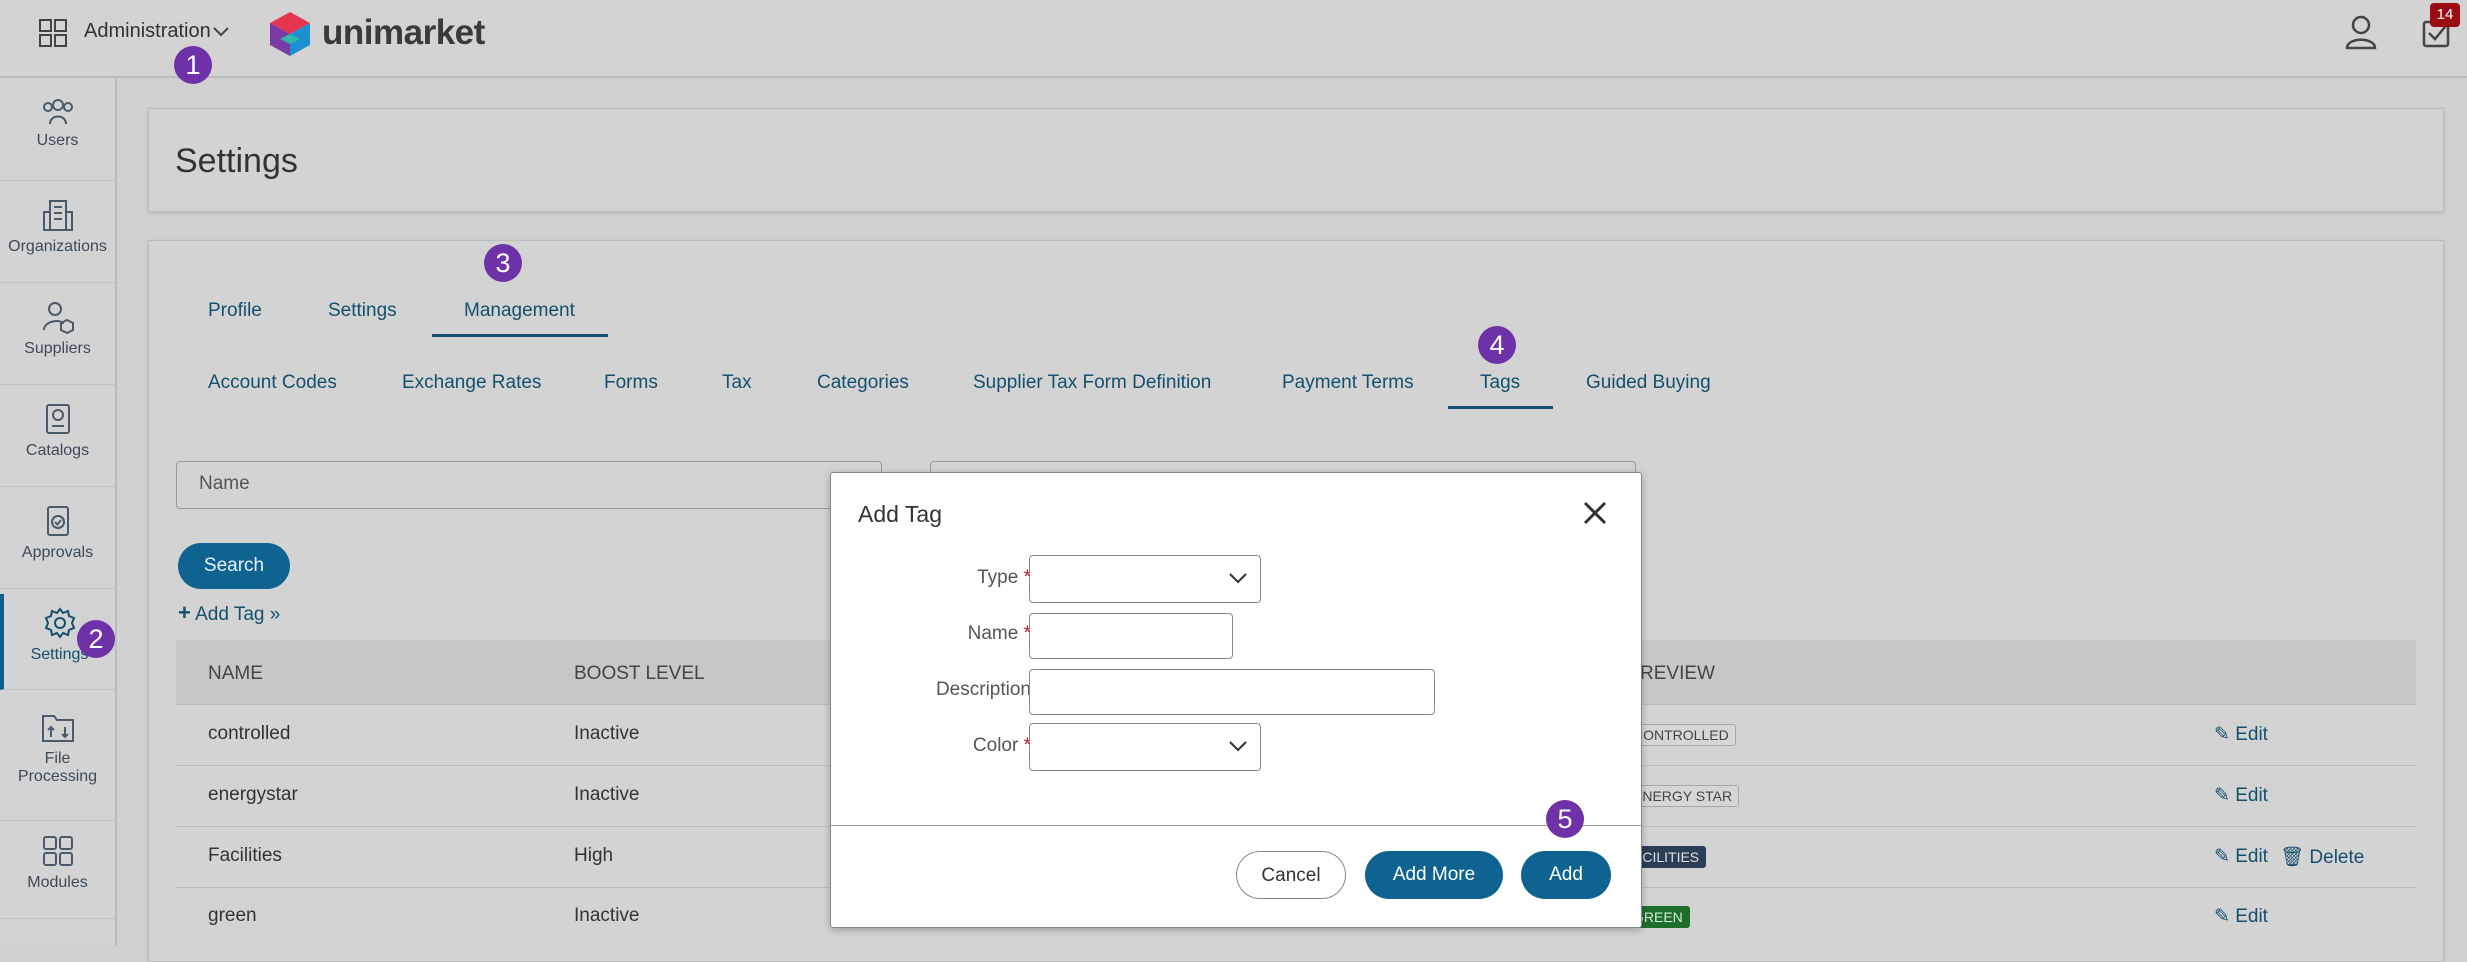 The width and height of the screenshot is (2467, 962). Describe the element at coordinates (57, 342) in the screenshot. I see `sidebar-item-suppliers: Suppliers` at that location.